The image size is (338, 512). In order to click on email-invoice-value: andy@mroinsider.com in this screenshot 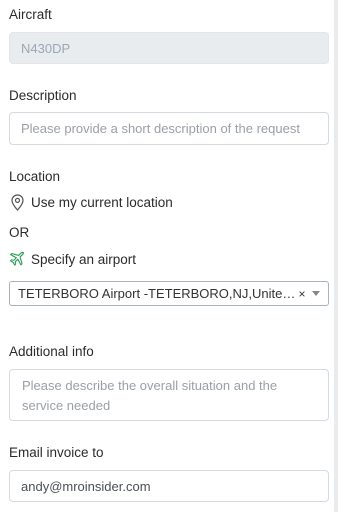, I will do `click(86, 486)`.